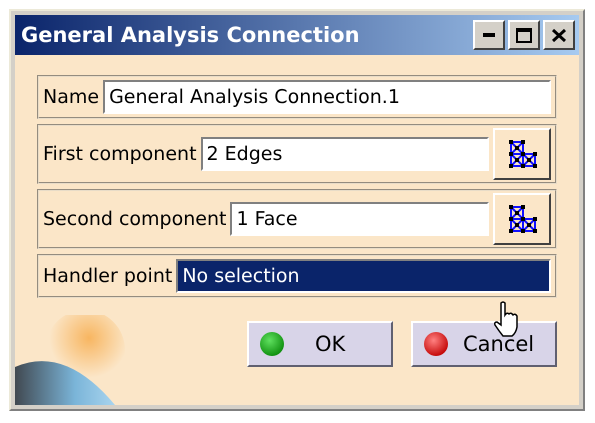  I want to click on cancel-button: Cancel, so click(484, 344).